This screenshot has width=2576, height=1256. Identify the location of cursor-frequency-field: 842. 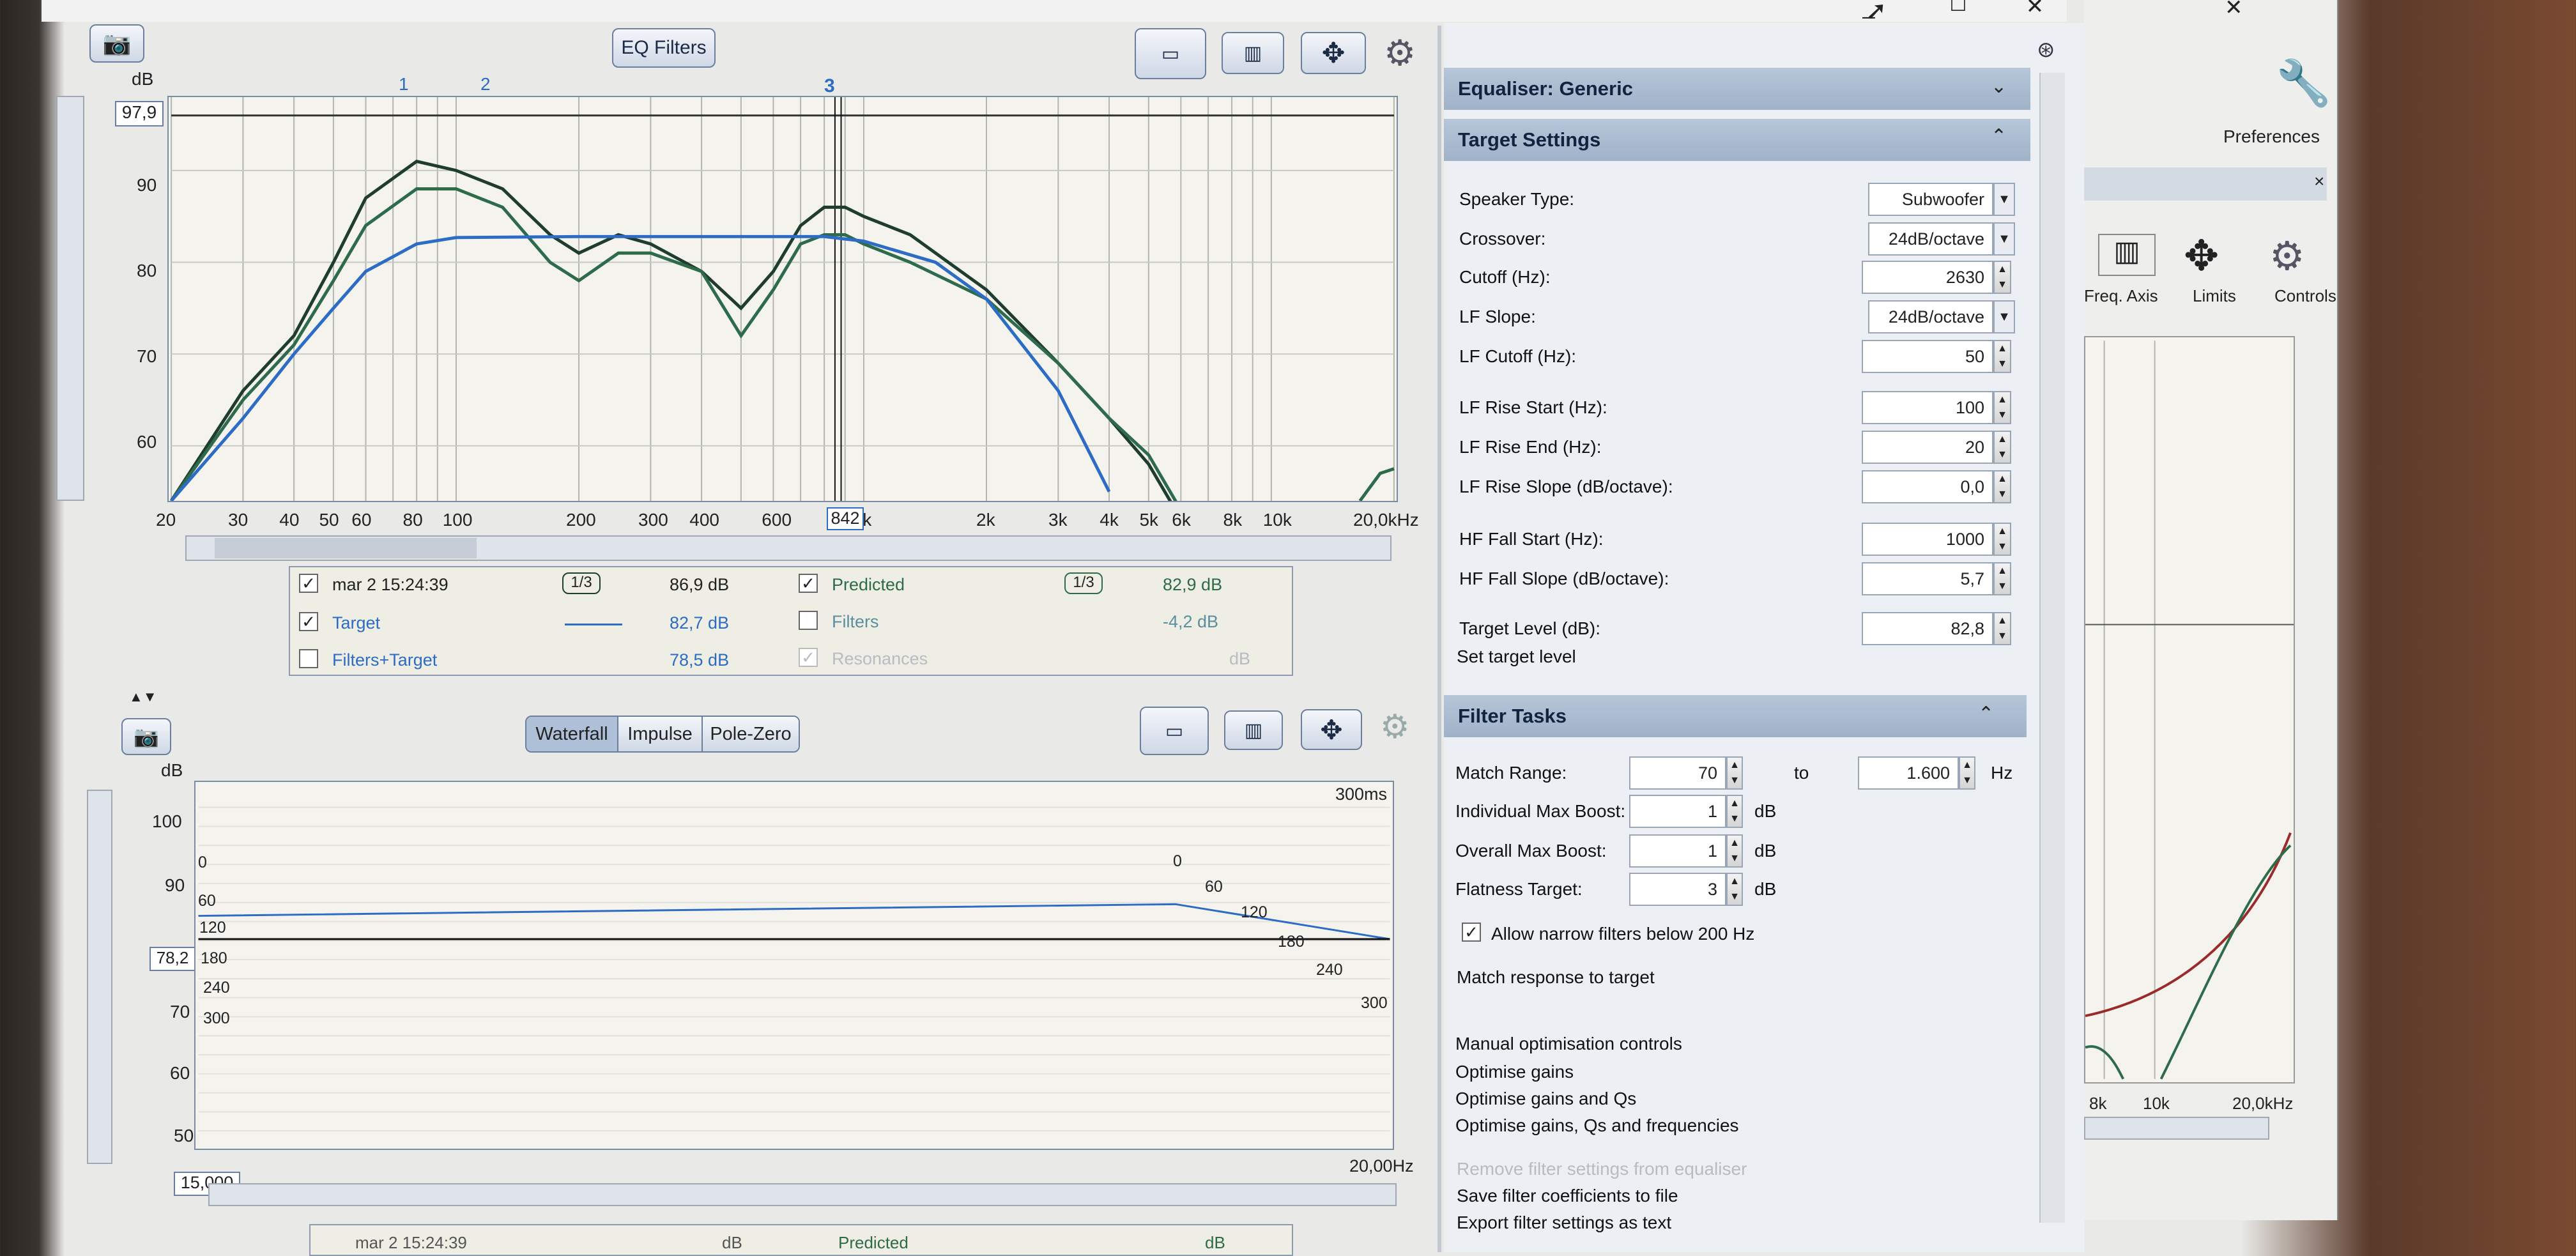
(845, 518).